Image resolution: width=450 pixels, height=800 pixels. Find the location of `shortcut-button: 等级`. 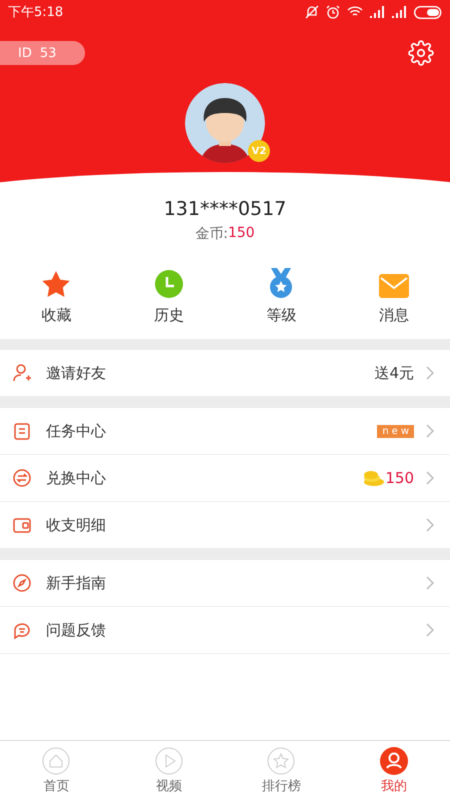

shortcut-button: 等级 is located at coordinates (281, 294).